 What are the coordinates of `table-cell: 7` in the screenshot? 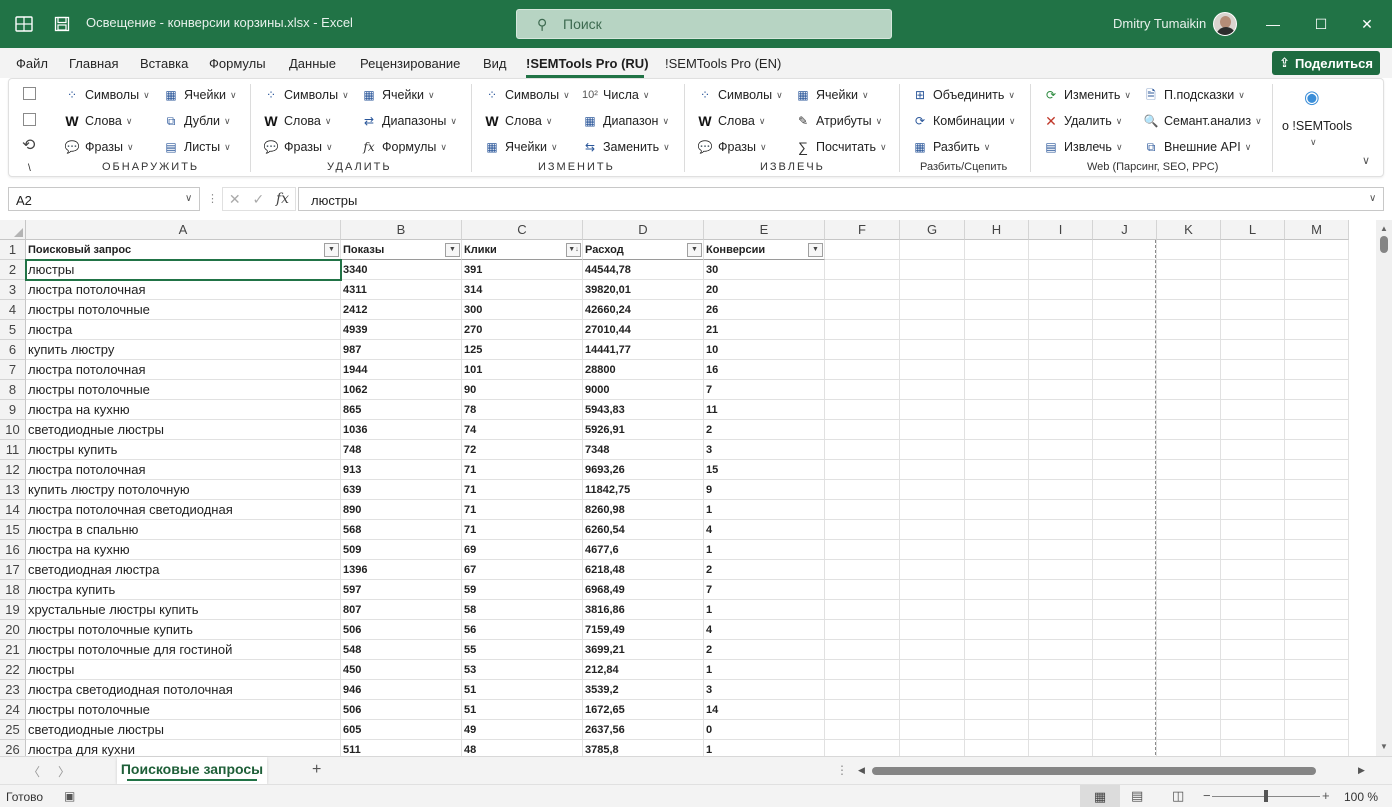 It's located at (764, 390).